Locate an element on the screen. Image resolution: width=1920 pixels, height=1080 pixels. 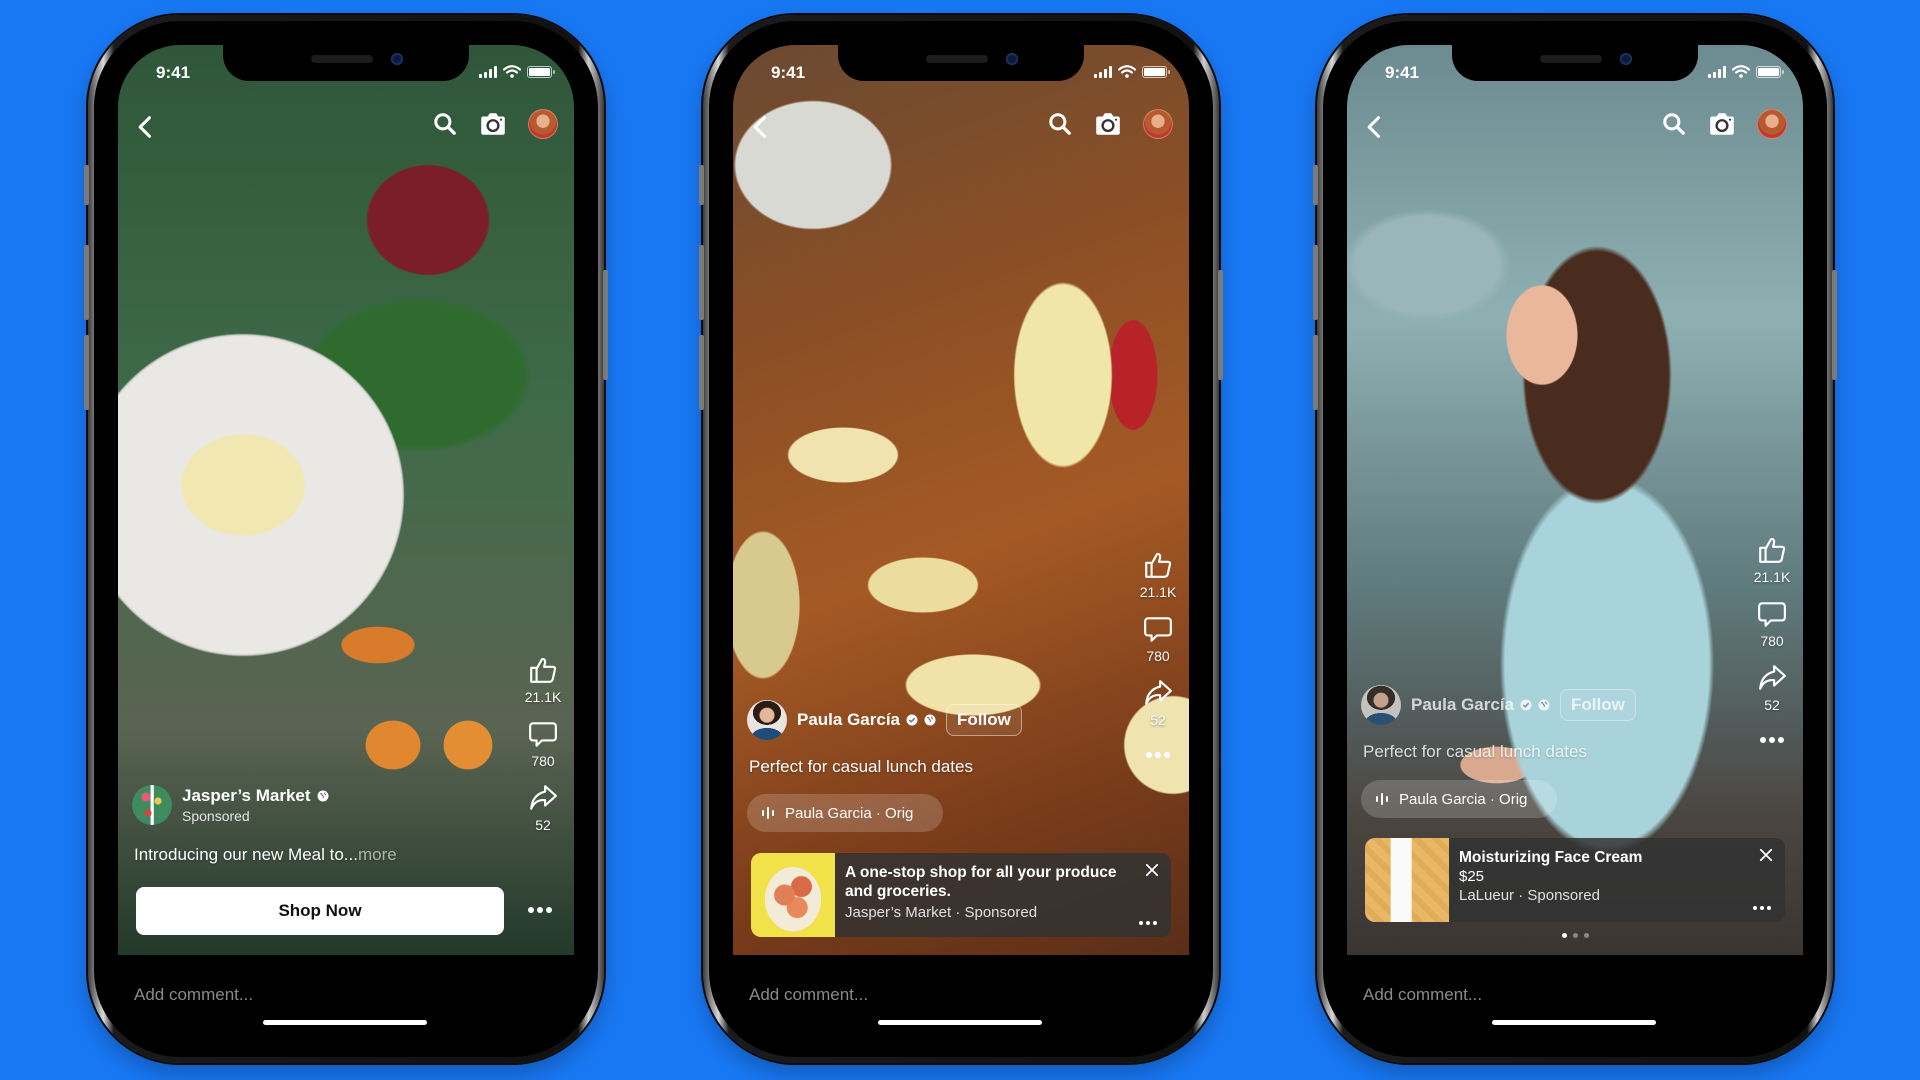
audio-label: Paula Garcia · Orig is located at coordinates (1463, 799).